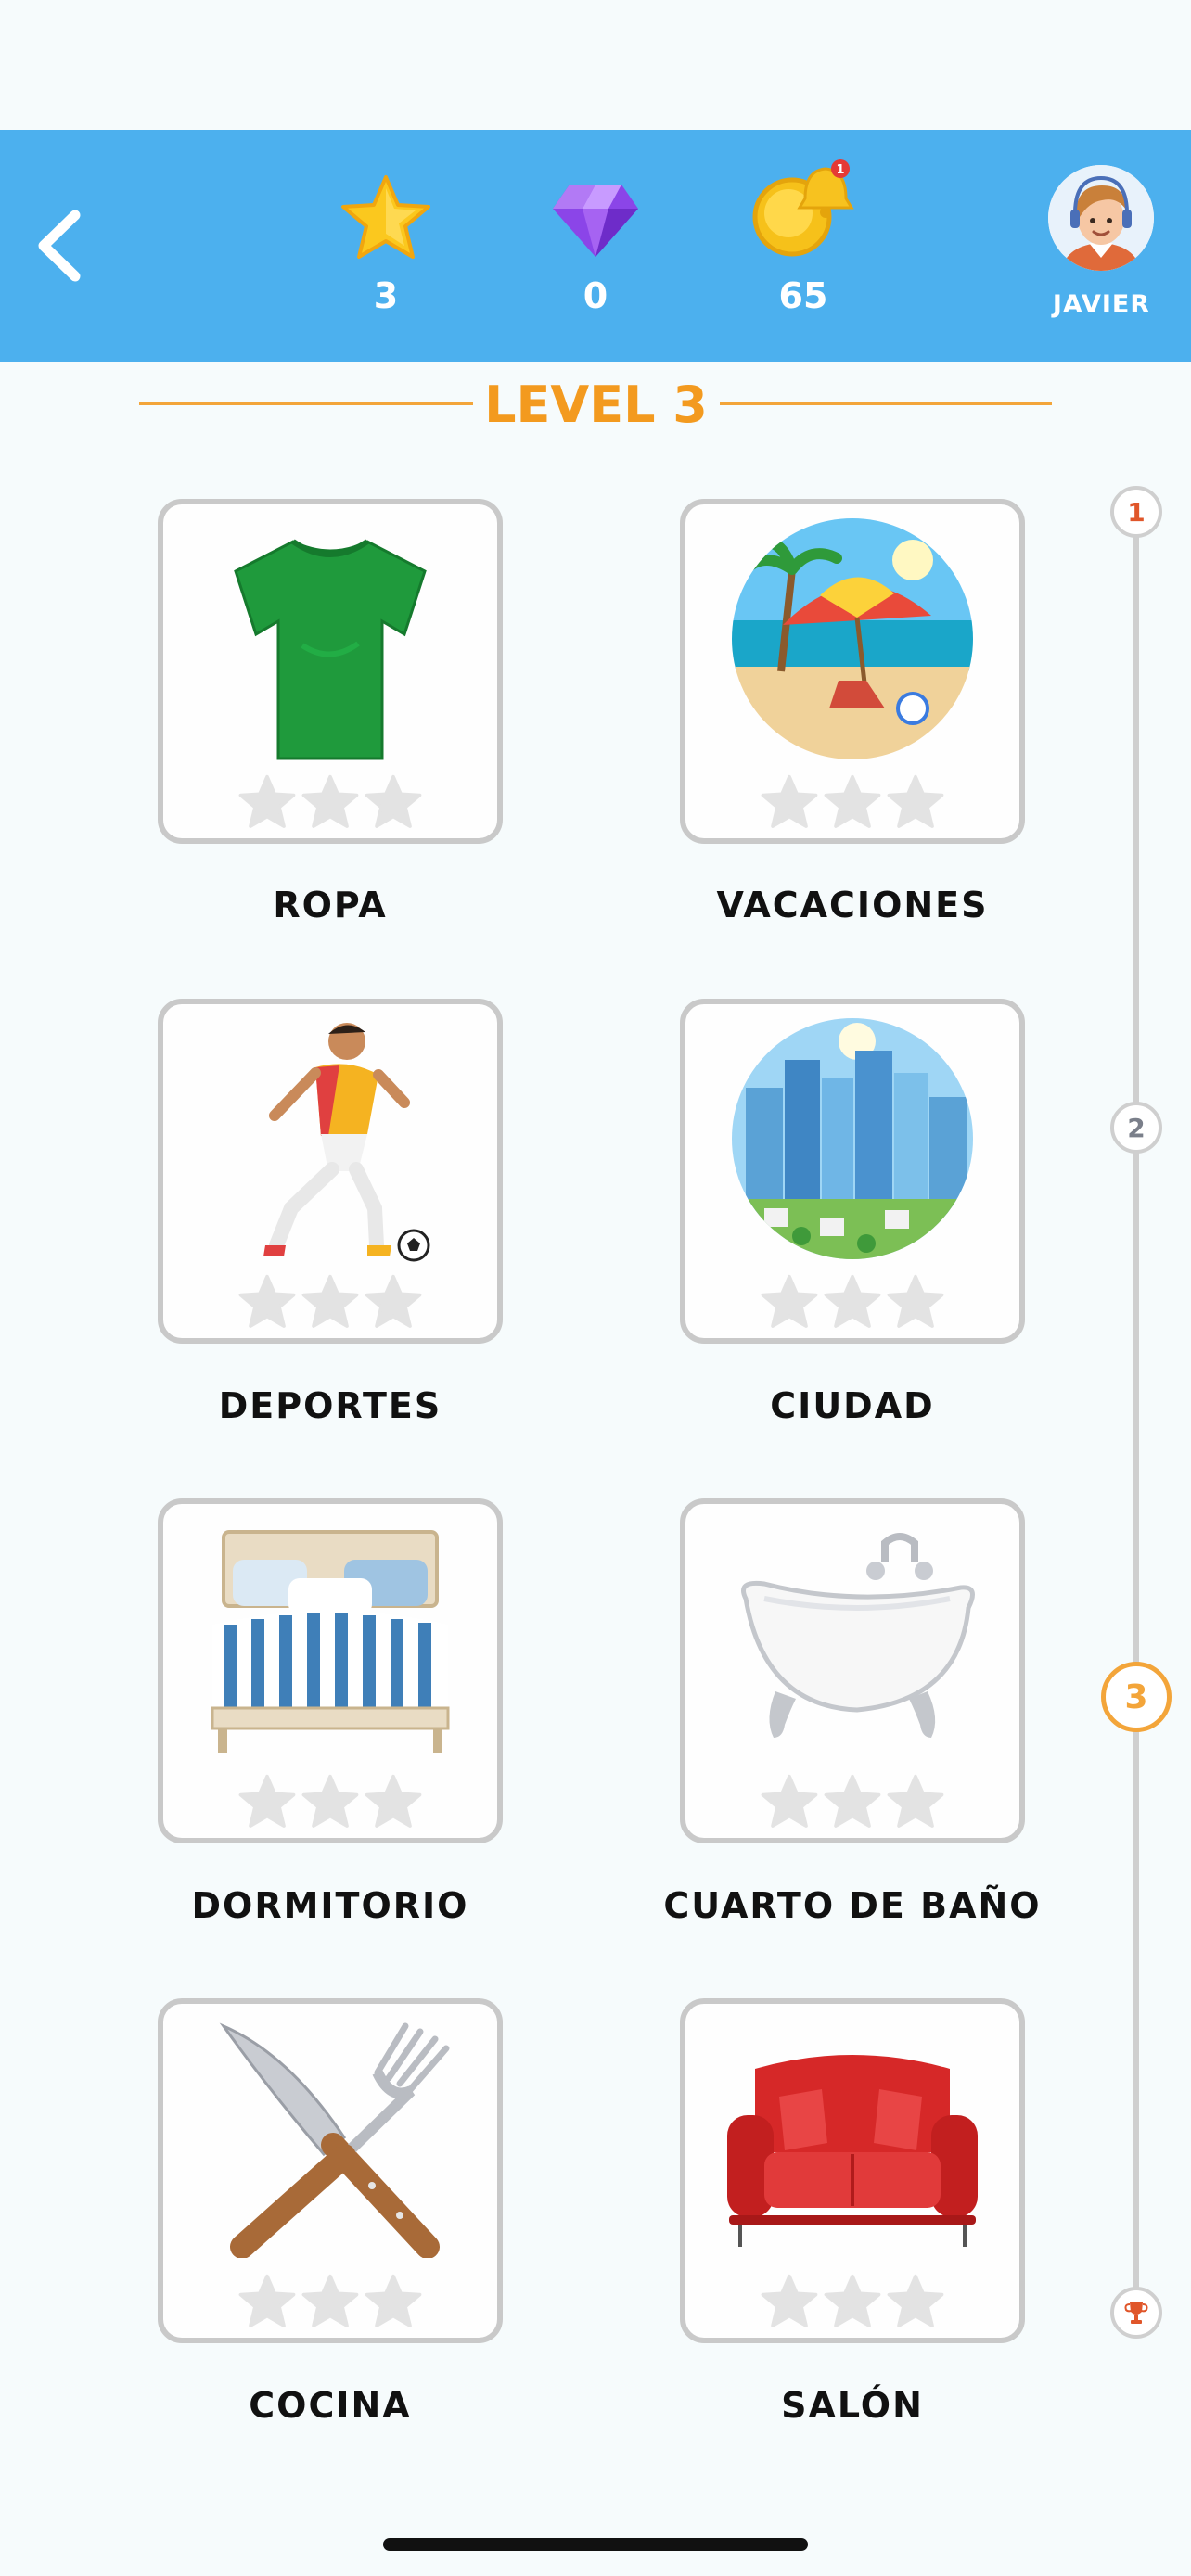 The image size is (1191, 2576). I want to click on sofa-icon, so click(853, 2151).